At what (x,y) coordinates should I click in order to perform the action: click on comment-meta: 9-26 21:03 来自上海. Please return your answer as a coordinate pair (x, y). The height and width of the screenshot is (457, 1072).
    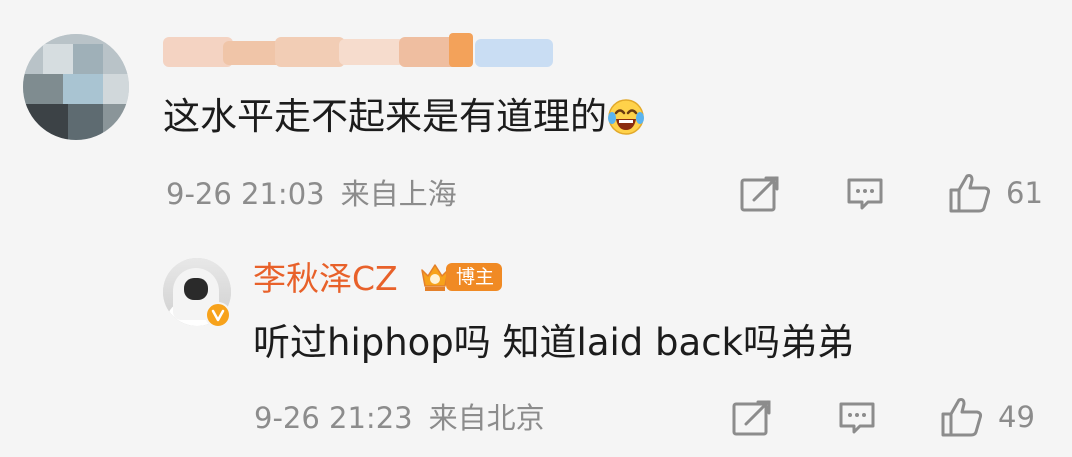
    Looking at the image, I should click on (311, 194).